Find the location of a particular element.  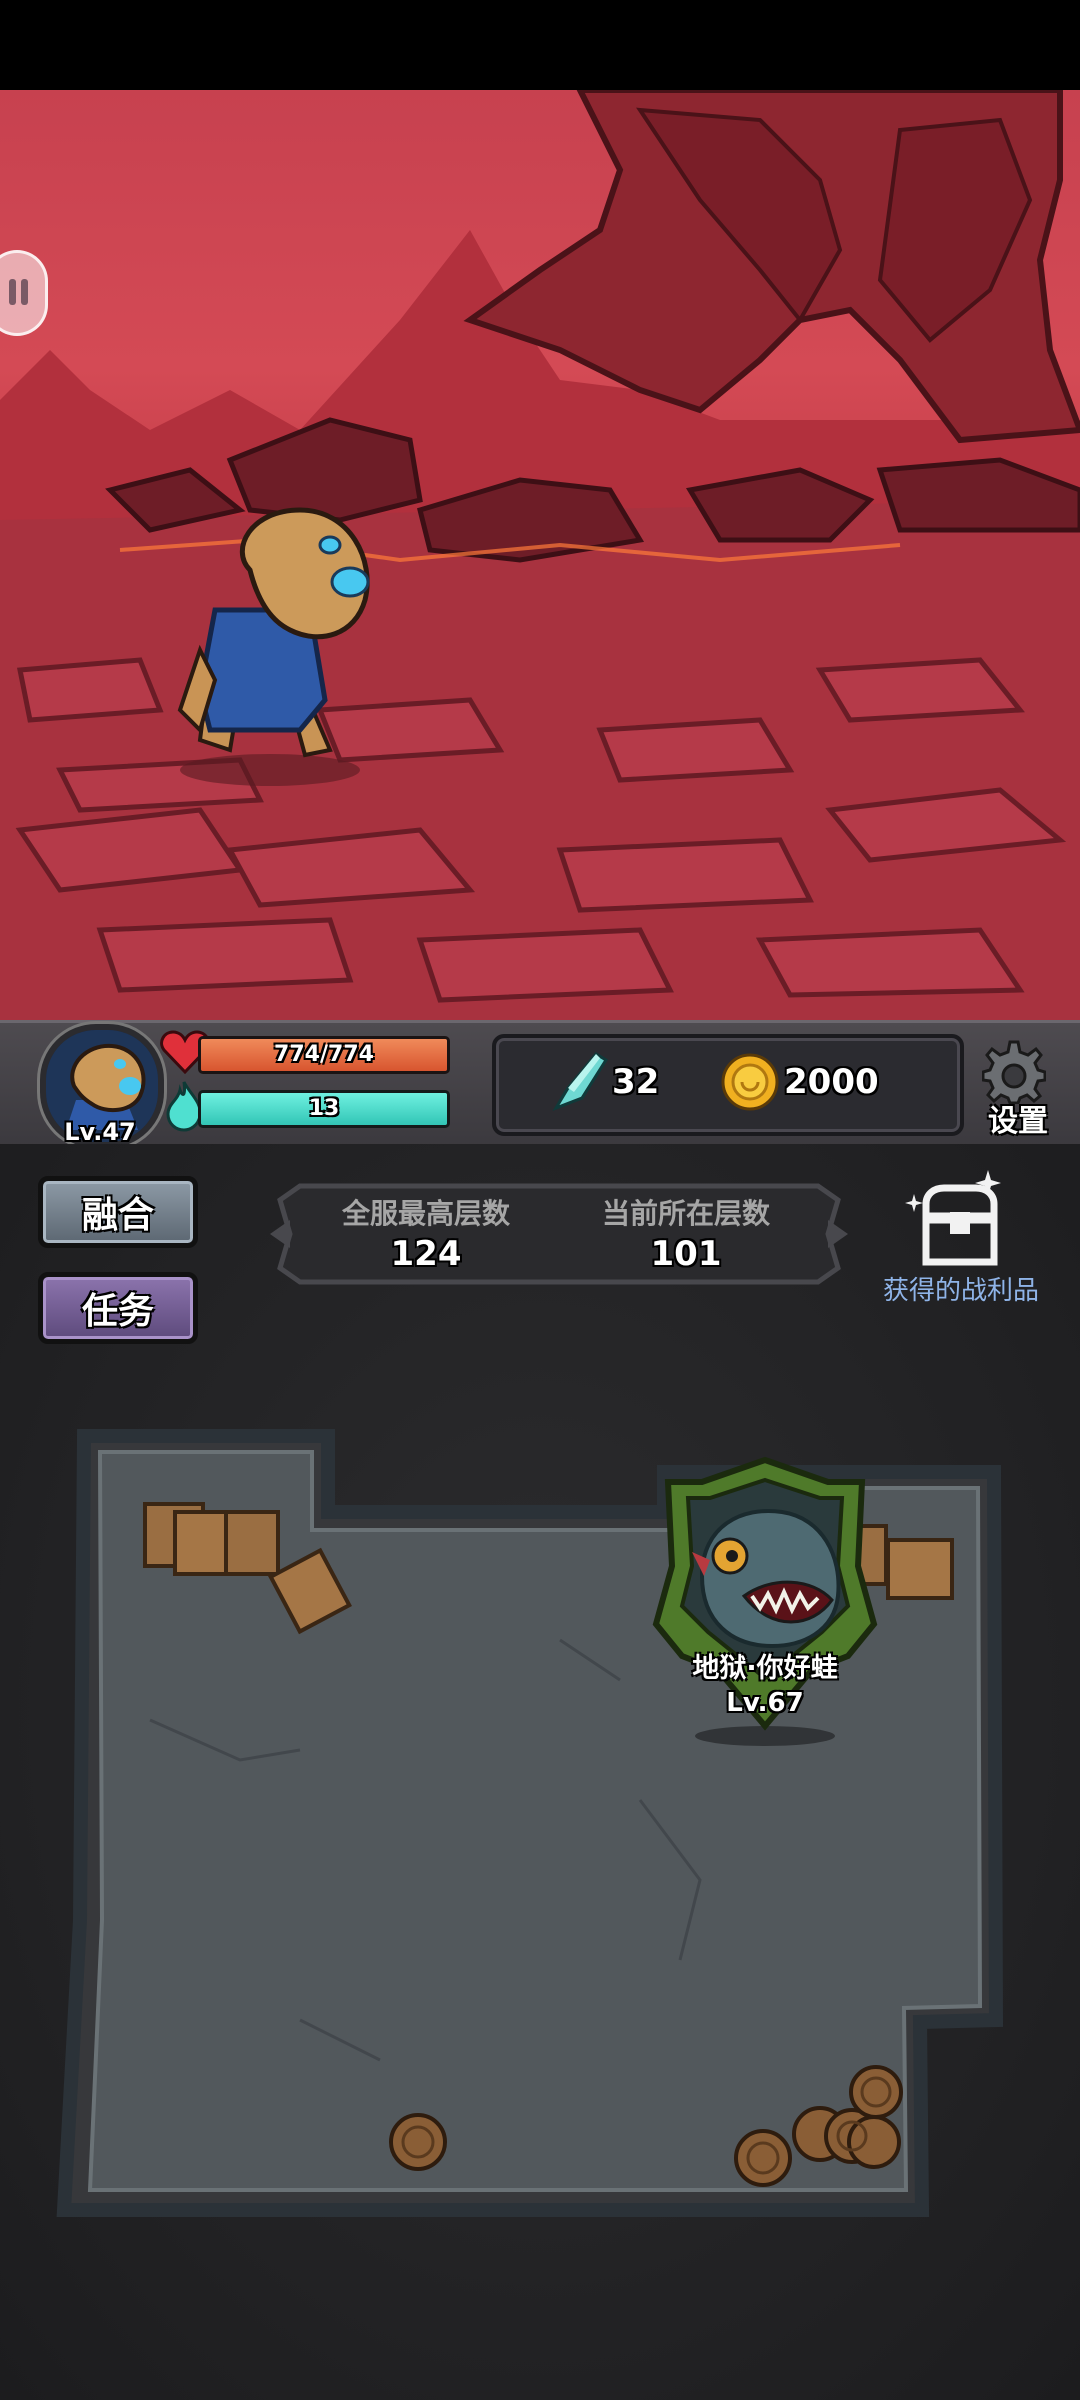

pause-icon is located at coordinates (20, 292).